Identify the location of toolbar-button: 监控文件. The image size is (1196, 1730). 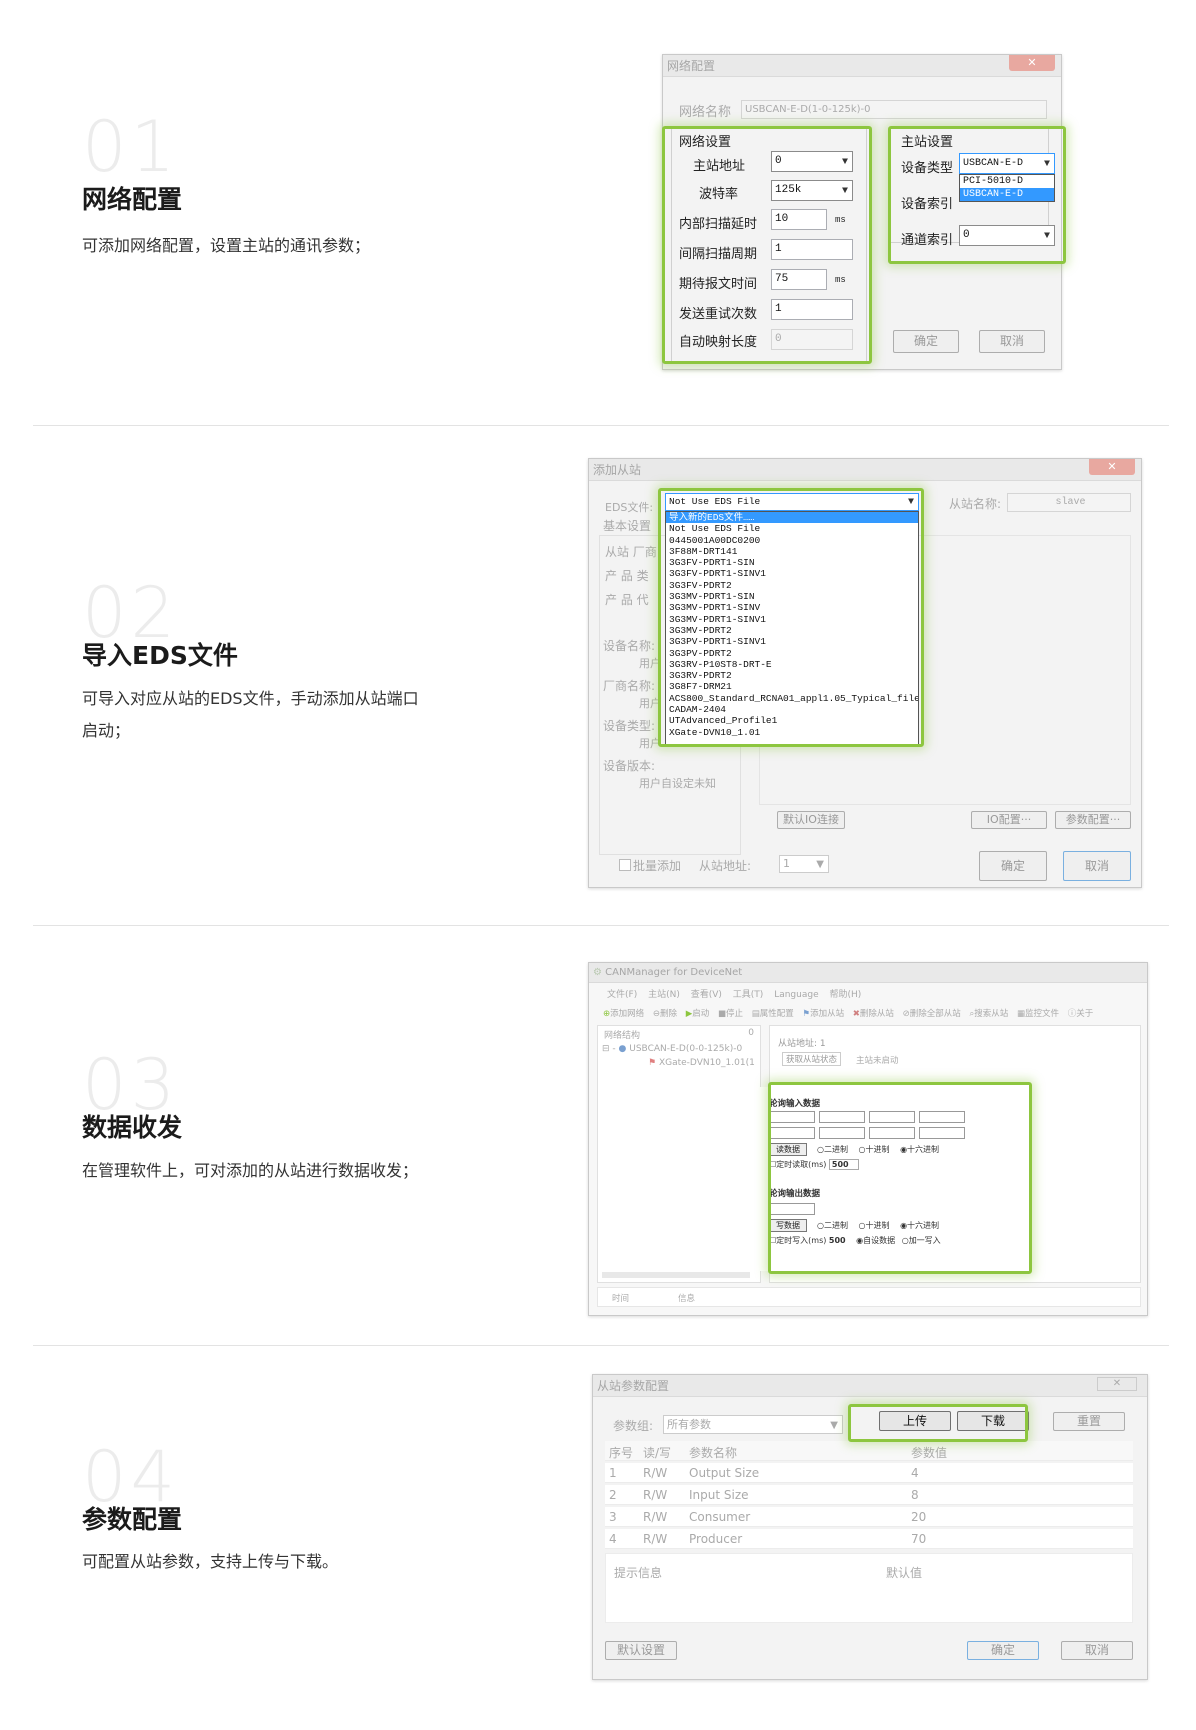
(1042, 1014).